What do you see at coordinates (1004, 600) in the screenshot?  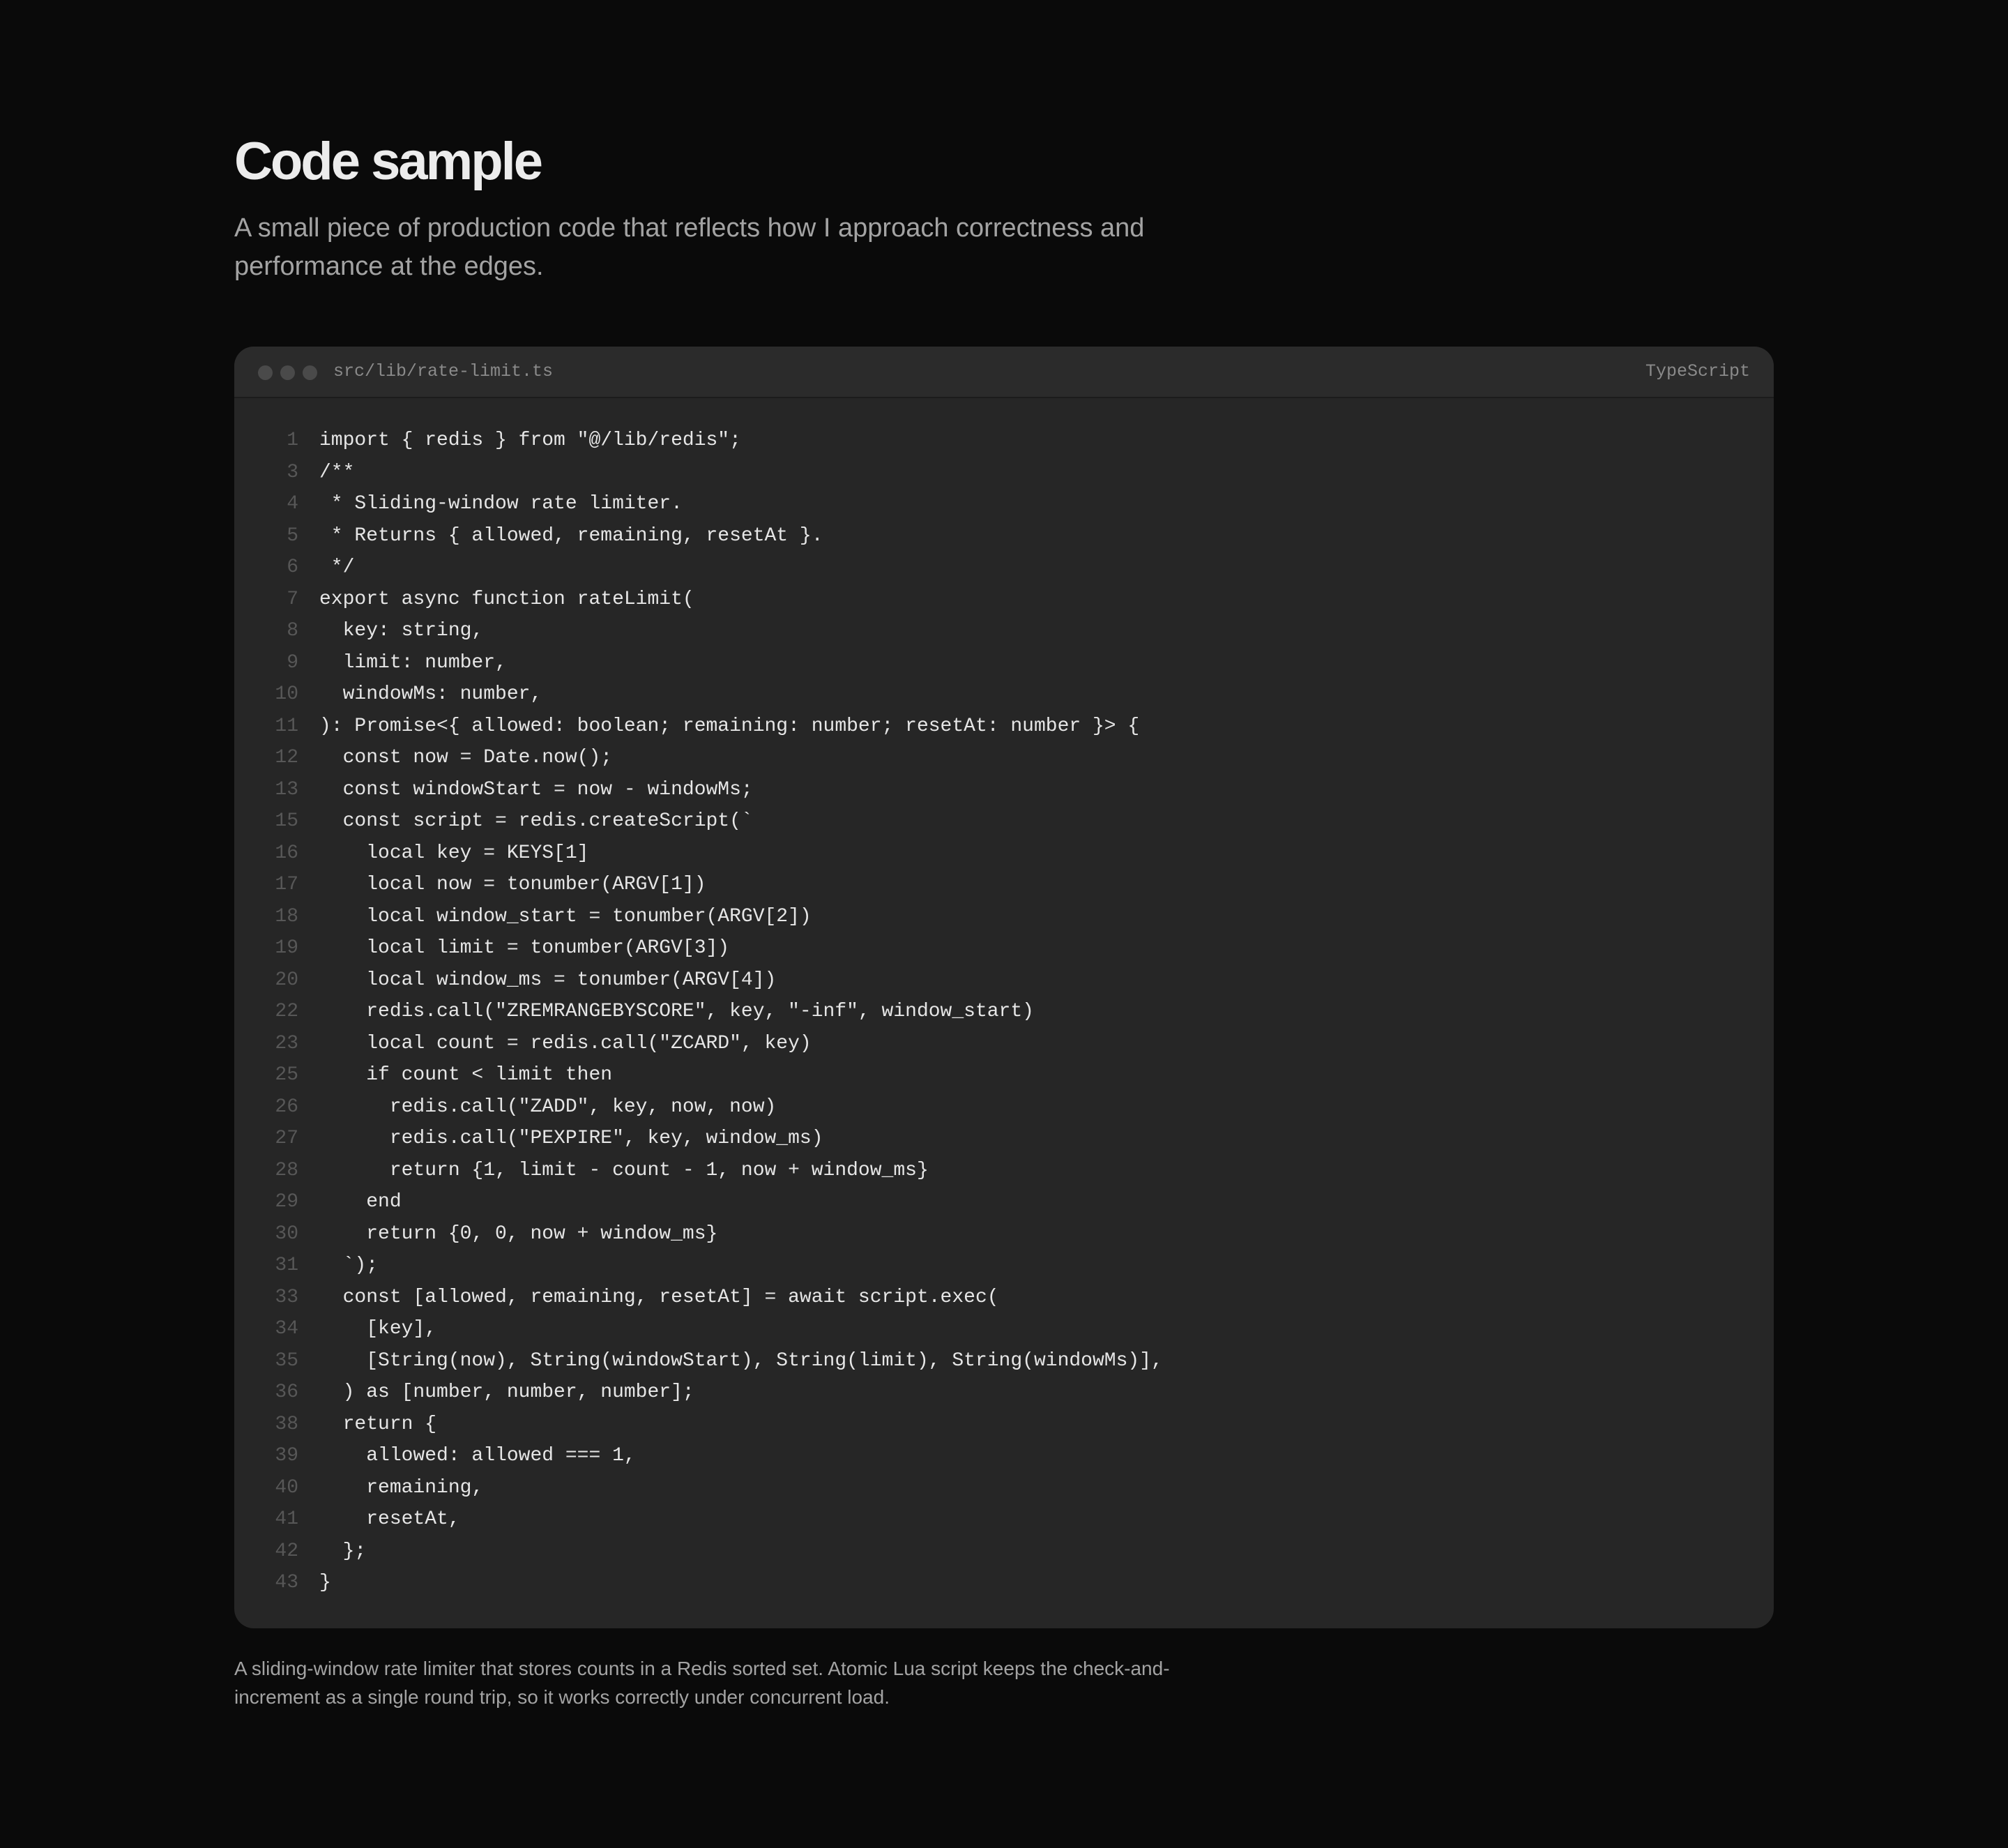 I see `code-line: 7 export async function rateLimit(` at bounding box center [1004, 600].